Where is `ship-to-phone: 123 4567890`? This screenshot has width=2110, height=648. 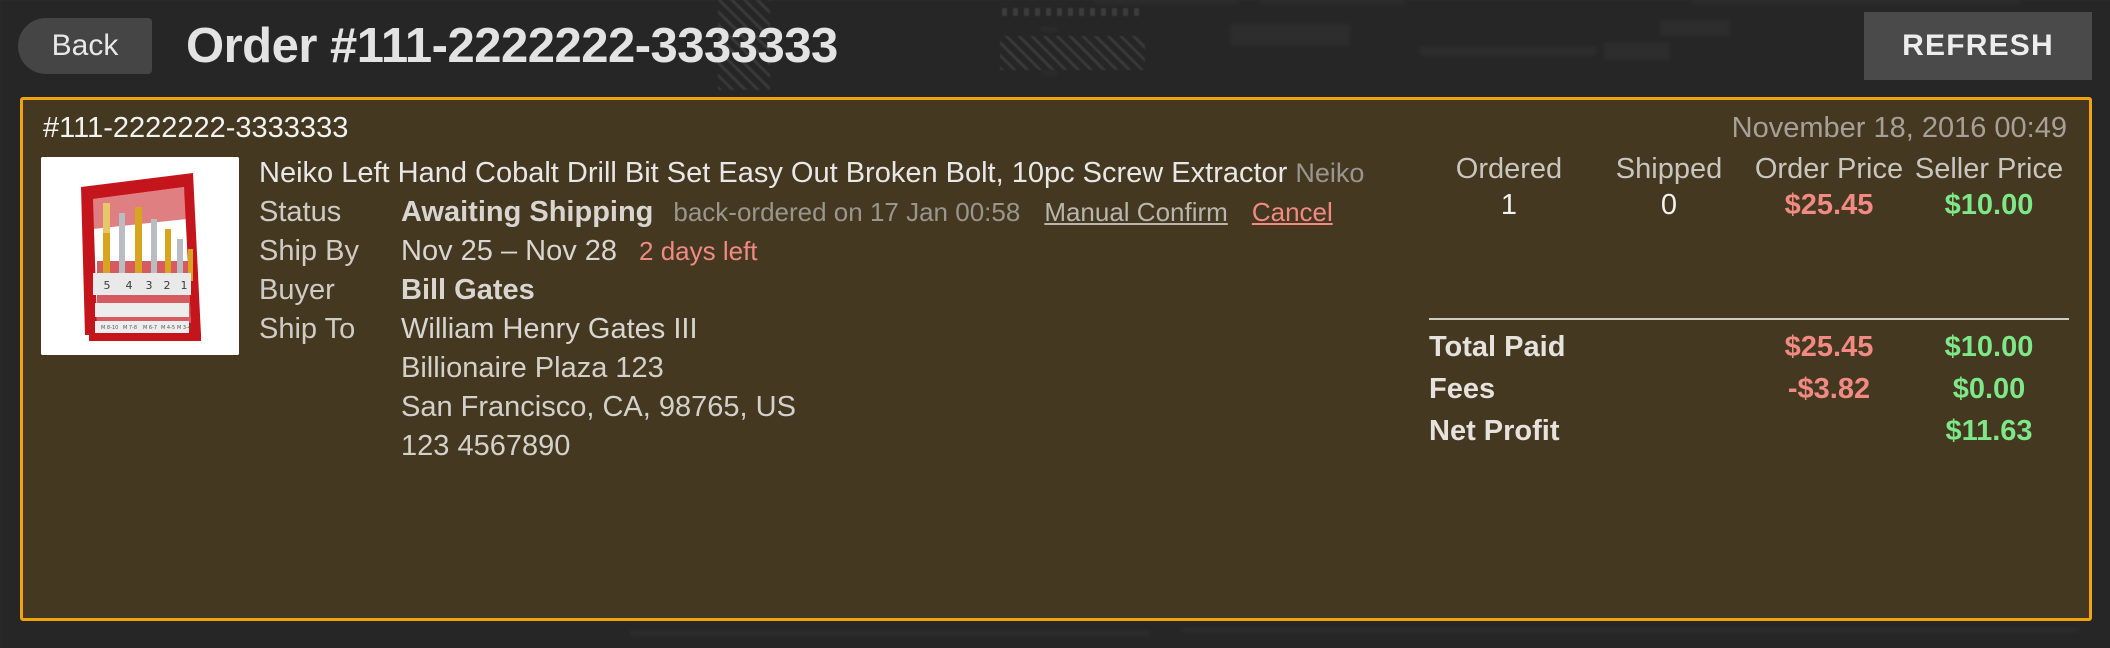 ship-to-phone: 123 4567890 is located at coordinates (486, 446).